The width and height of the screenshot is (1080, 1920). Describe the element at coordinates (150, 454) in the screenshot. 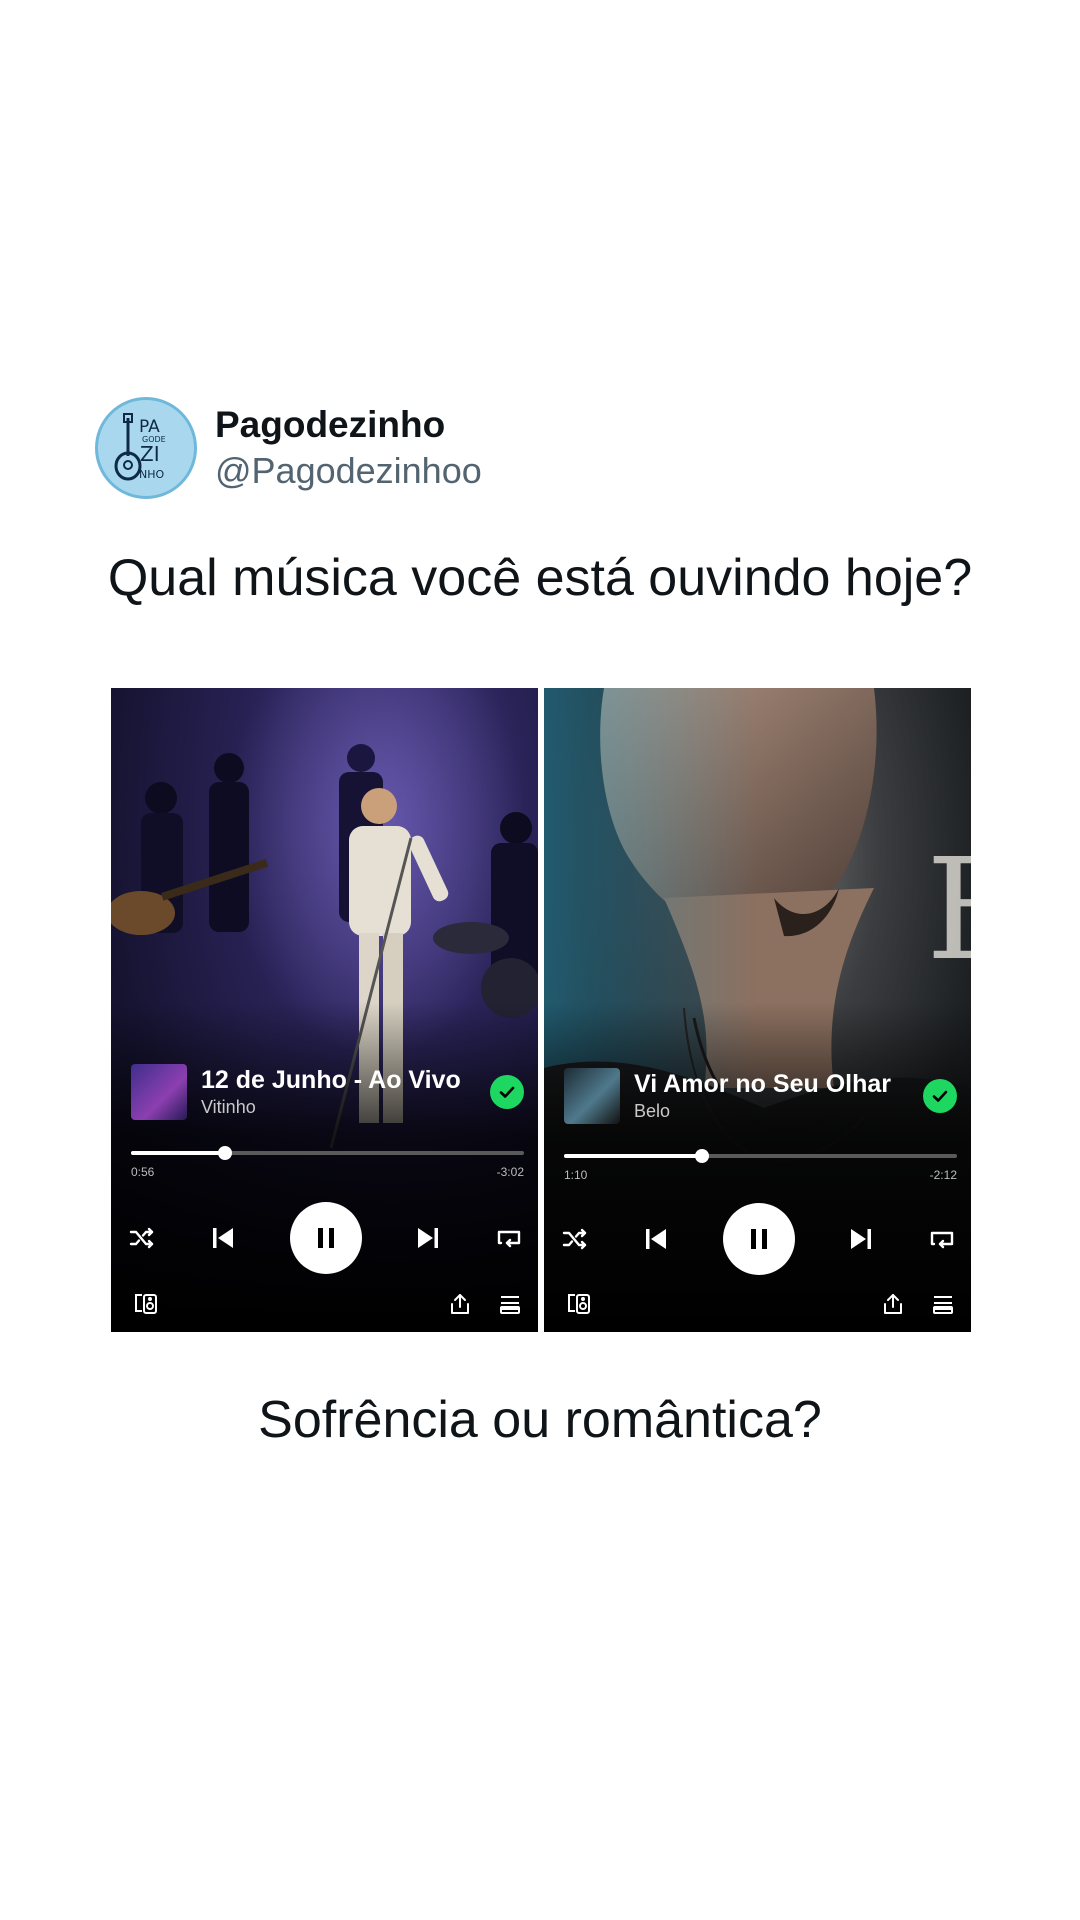

I see `svg-text: ZI` at that location.